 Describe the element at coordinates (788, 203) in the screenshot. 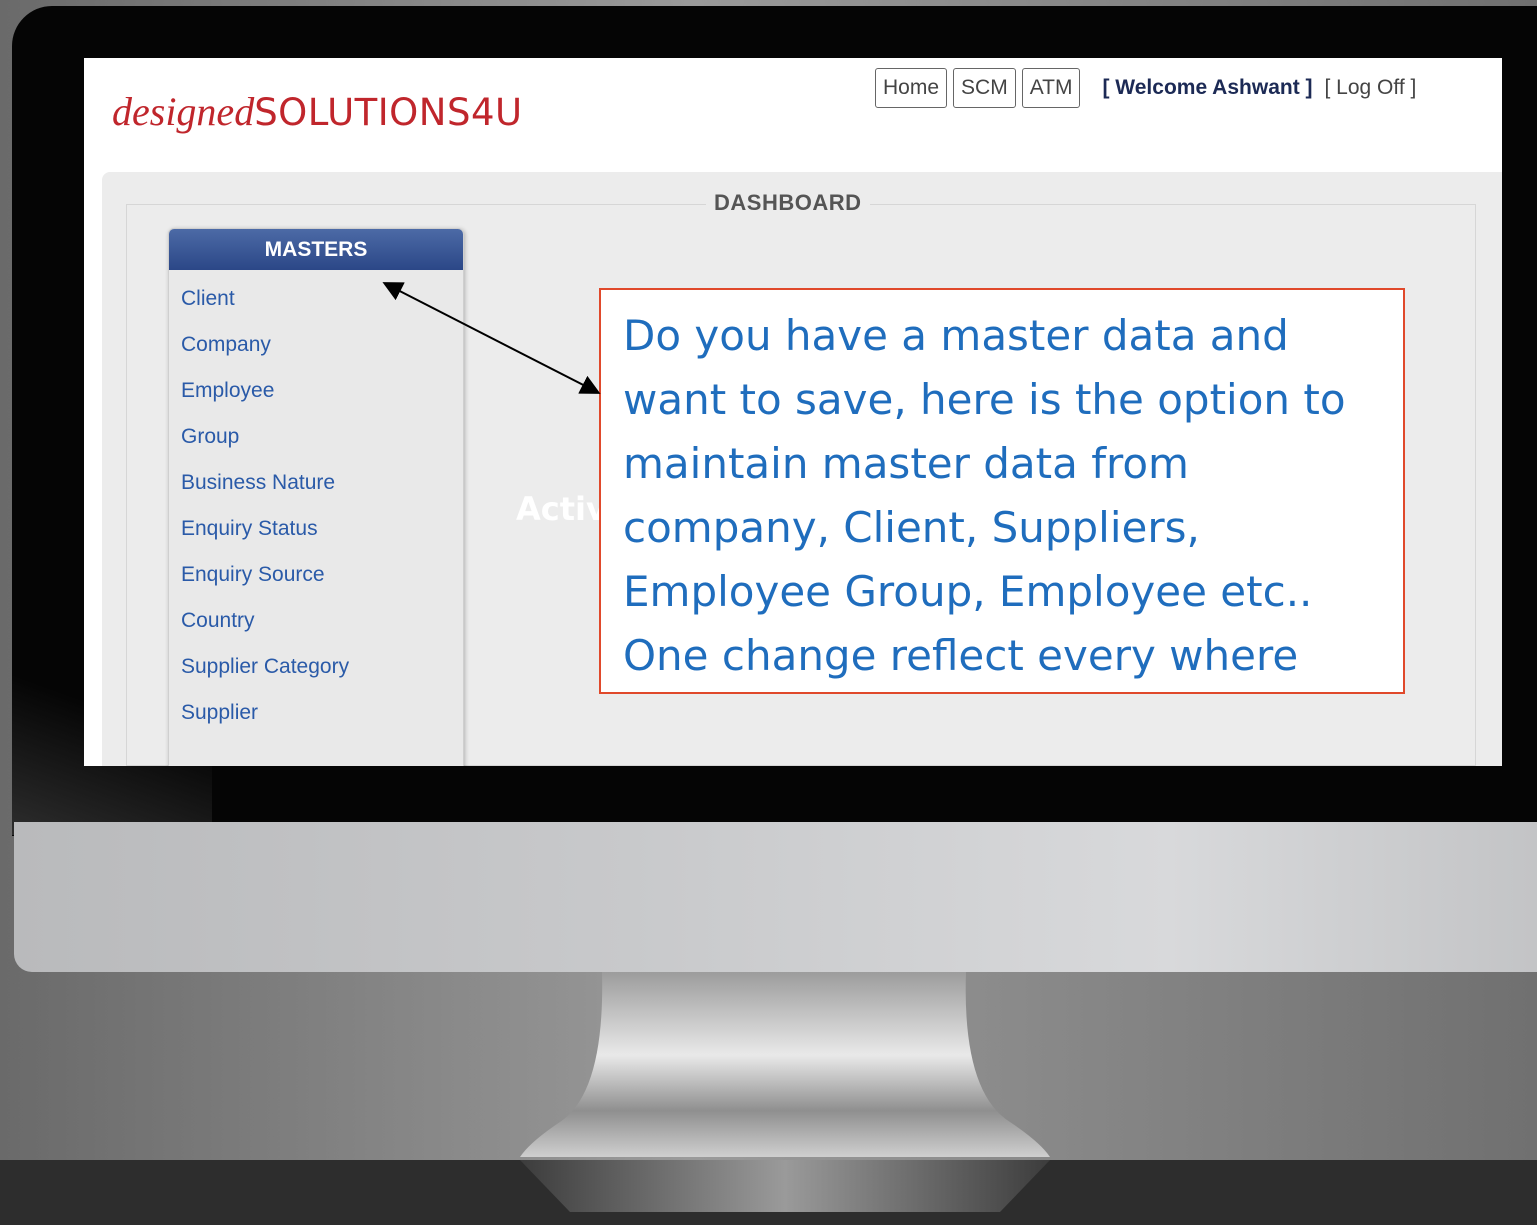

I see `dashboard-title: DASHBOARD` at that location.